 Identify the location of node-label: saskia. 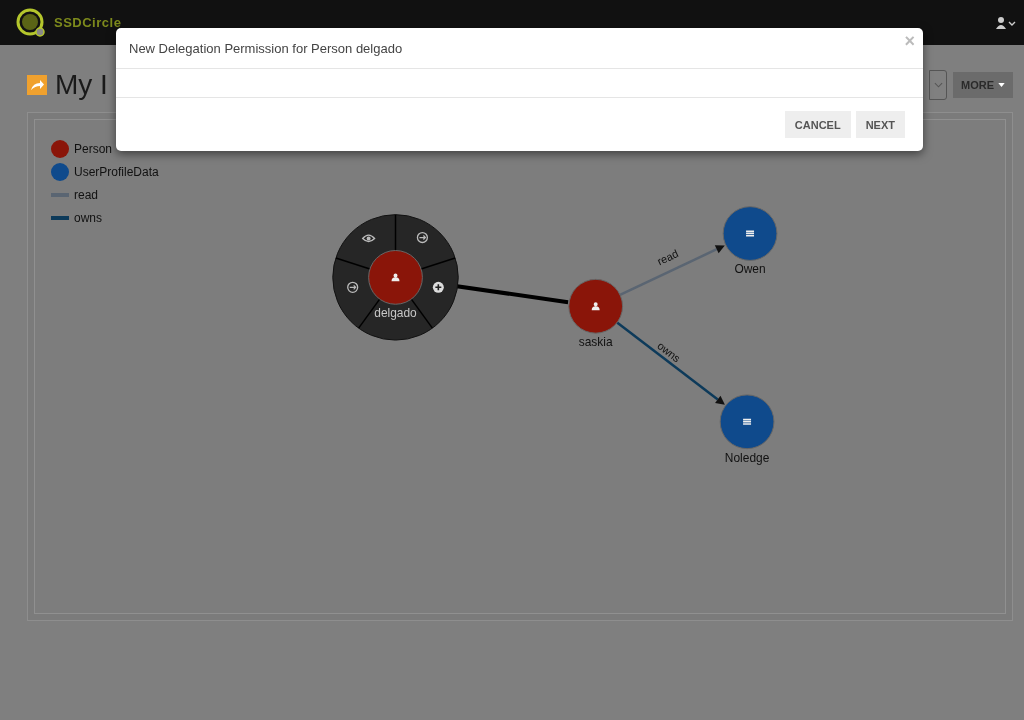
(595, 342).